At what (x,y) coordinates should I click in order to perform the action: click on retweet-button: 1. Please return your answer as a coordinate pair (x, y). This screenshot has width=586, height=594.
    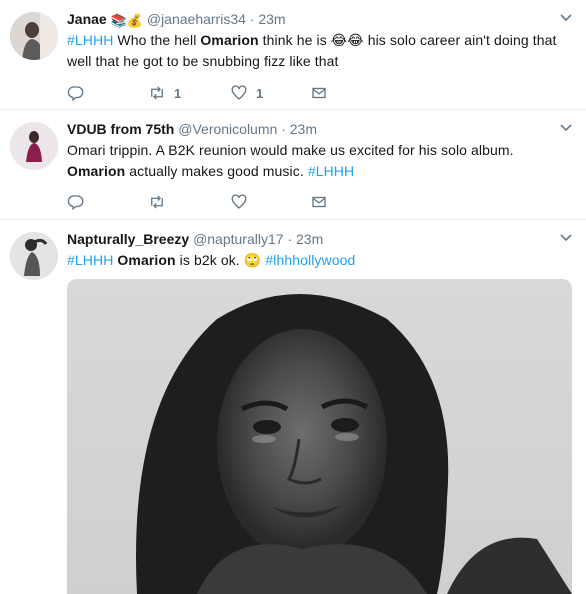
    Looking at the image, I should click on (164, 93).